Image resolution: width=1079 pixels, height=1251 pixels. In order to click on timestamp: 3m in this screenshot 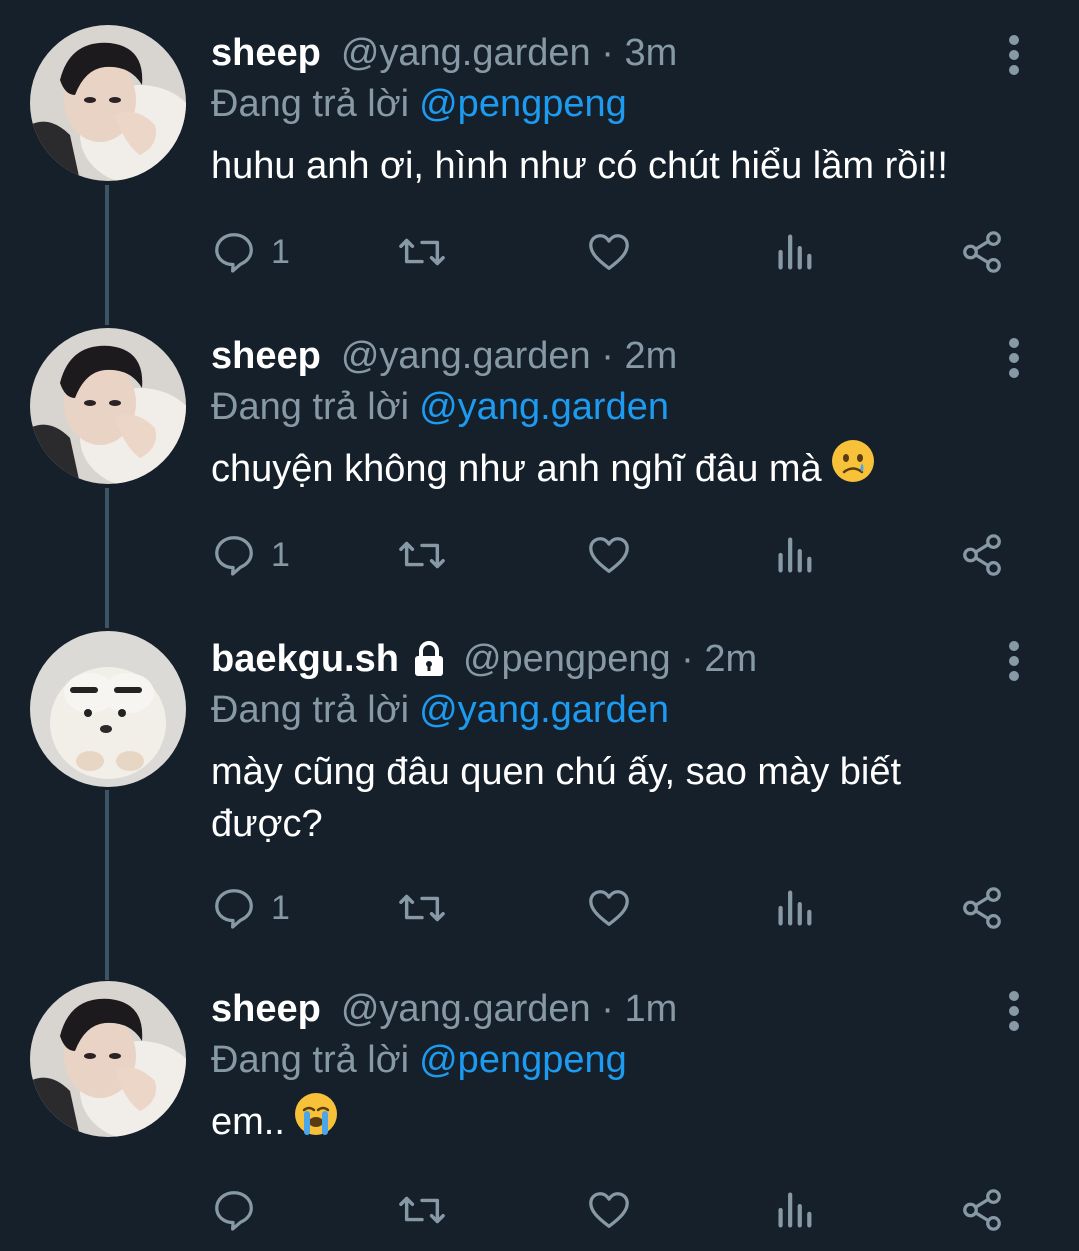, I will do `click(651, 53)`.